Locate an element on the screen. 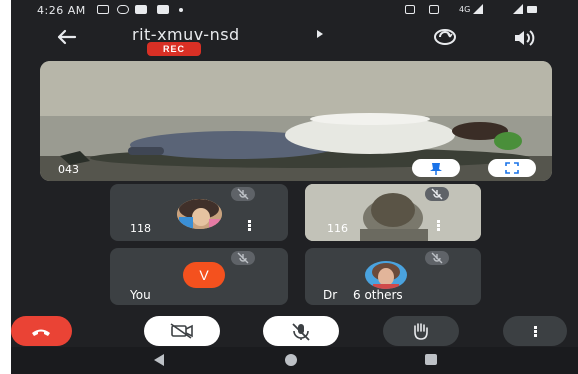 Image resolution: width=578 pixels, height=374 pixels. camera-toggle-button is located at coordinates (182, 331).